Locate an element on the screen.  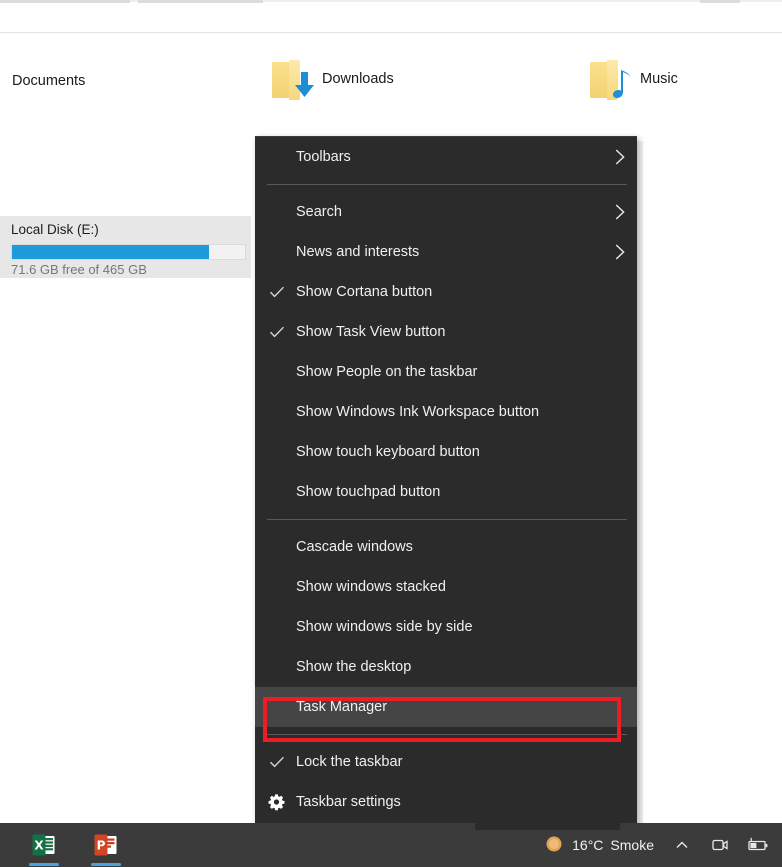
powerpoint-icon: P is located at coordinates (105, 845).